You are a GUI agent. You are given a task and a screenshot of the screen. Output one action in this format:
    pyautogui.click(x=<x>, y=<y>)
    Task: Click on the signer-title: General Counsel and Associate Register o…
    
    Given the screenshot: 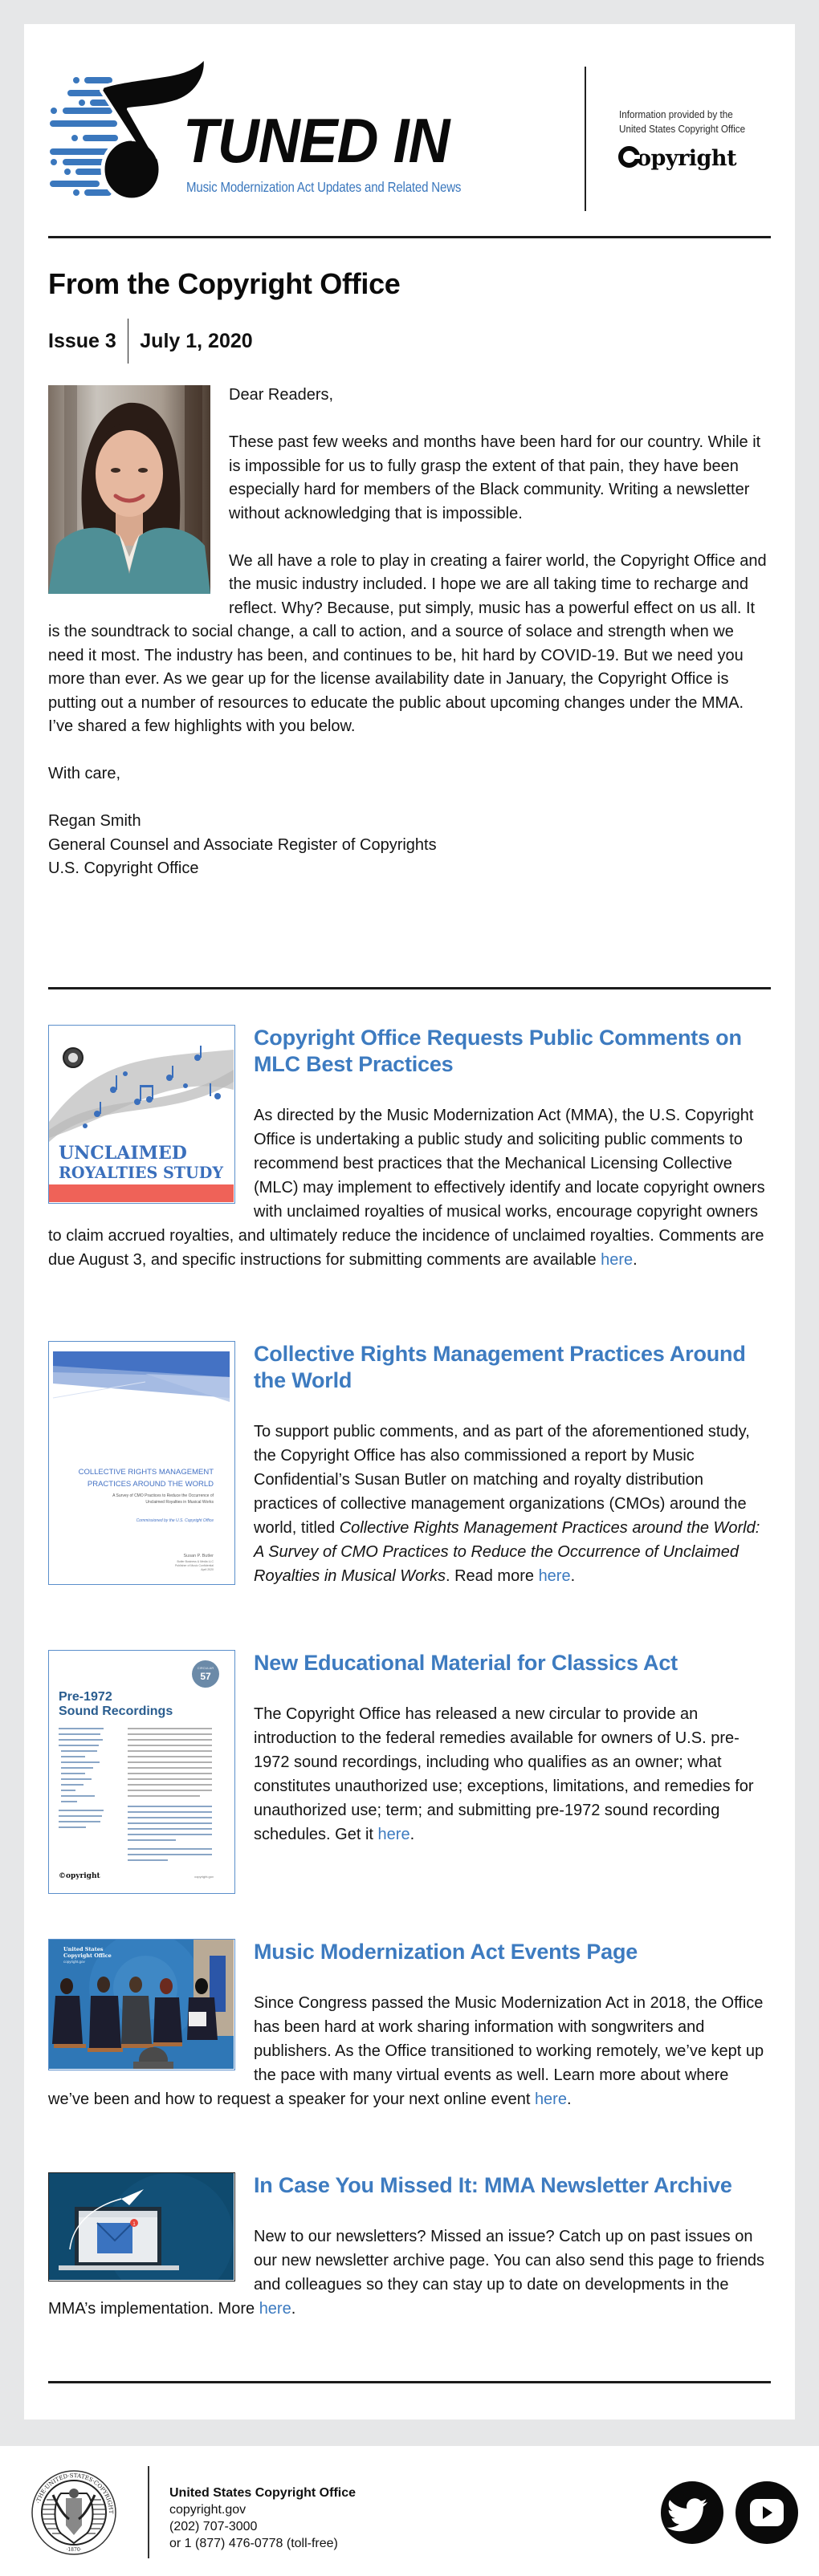 What is the action you would take?
    pyautogui.click(x=243, y=845)
    